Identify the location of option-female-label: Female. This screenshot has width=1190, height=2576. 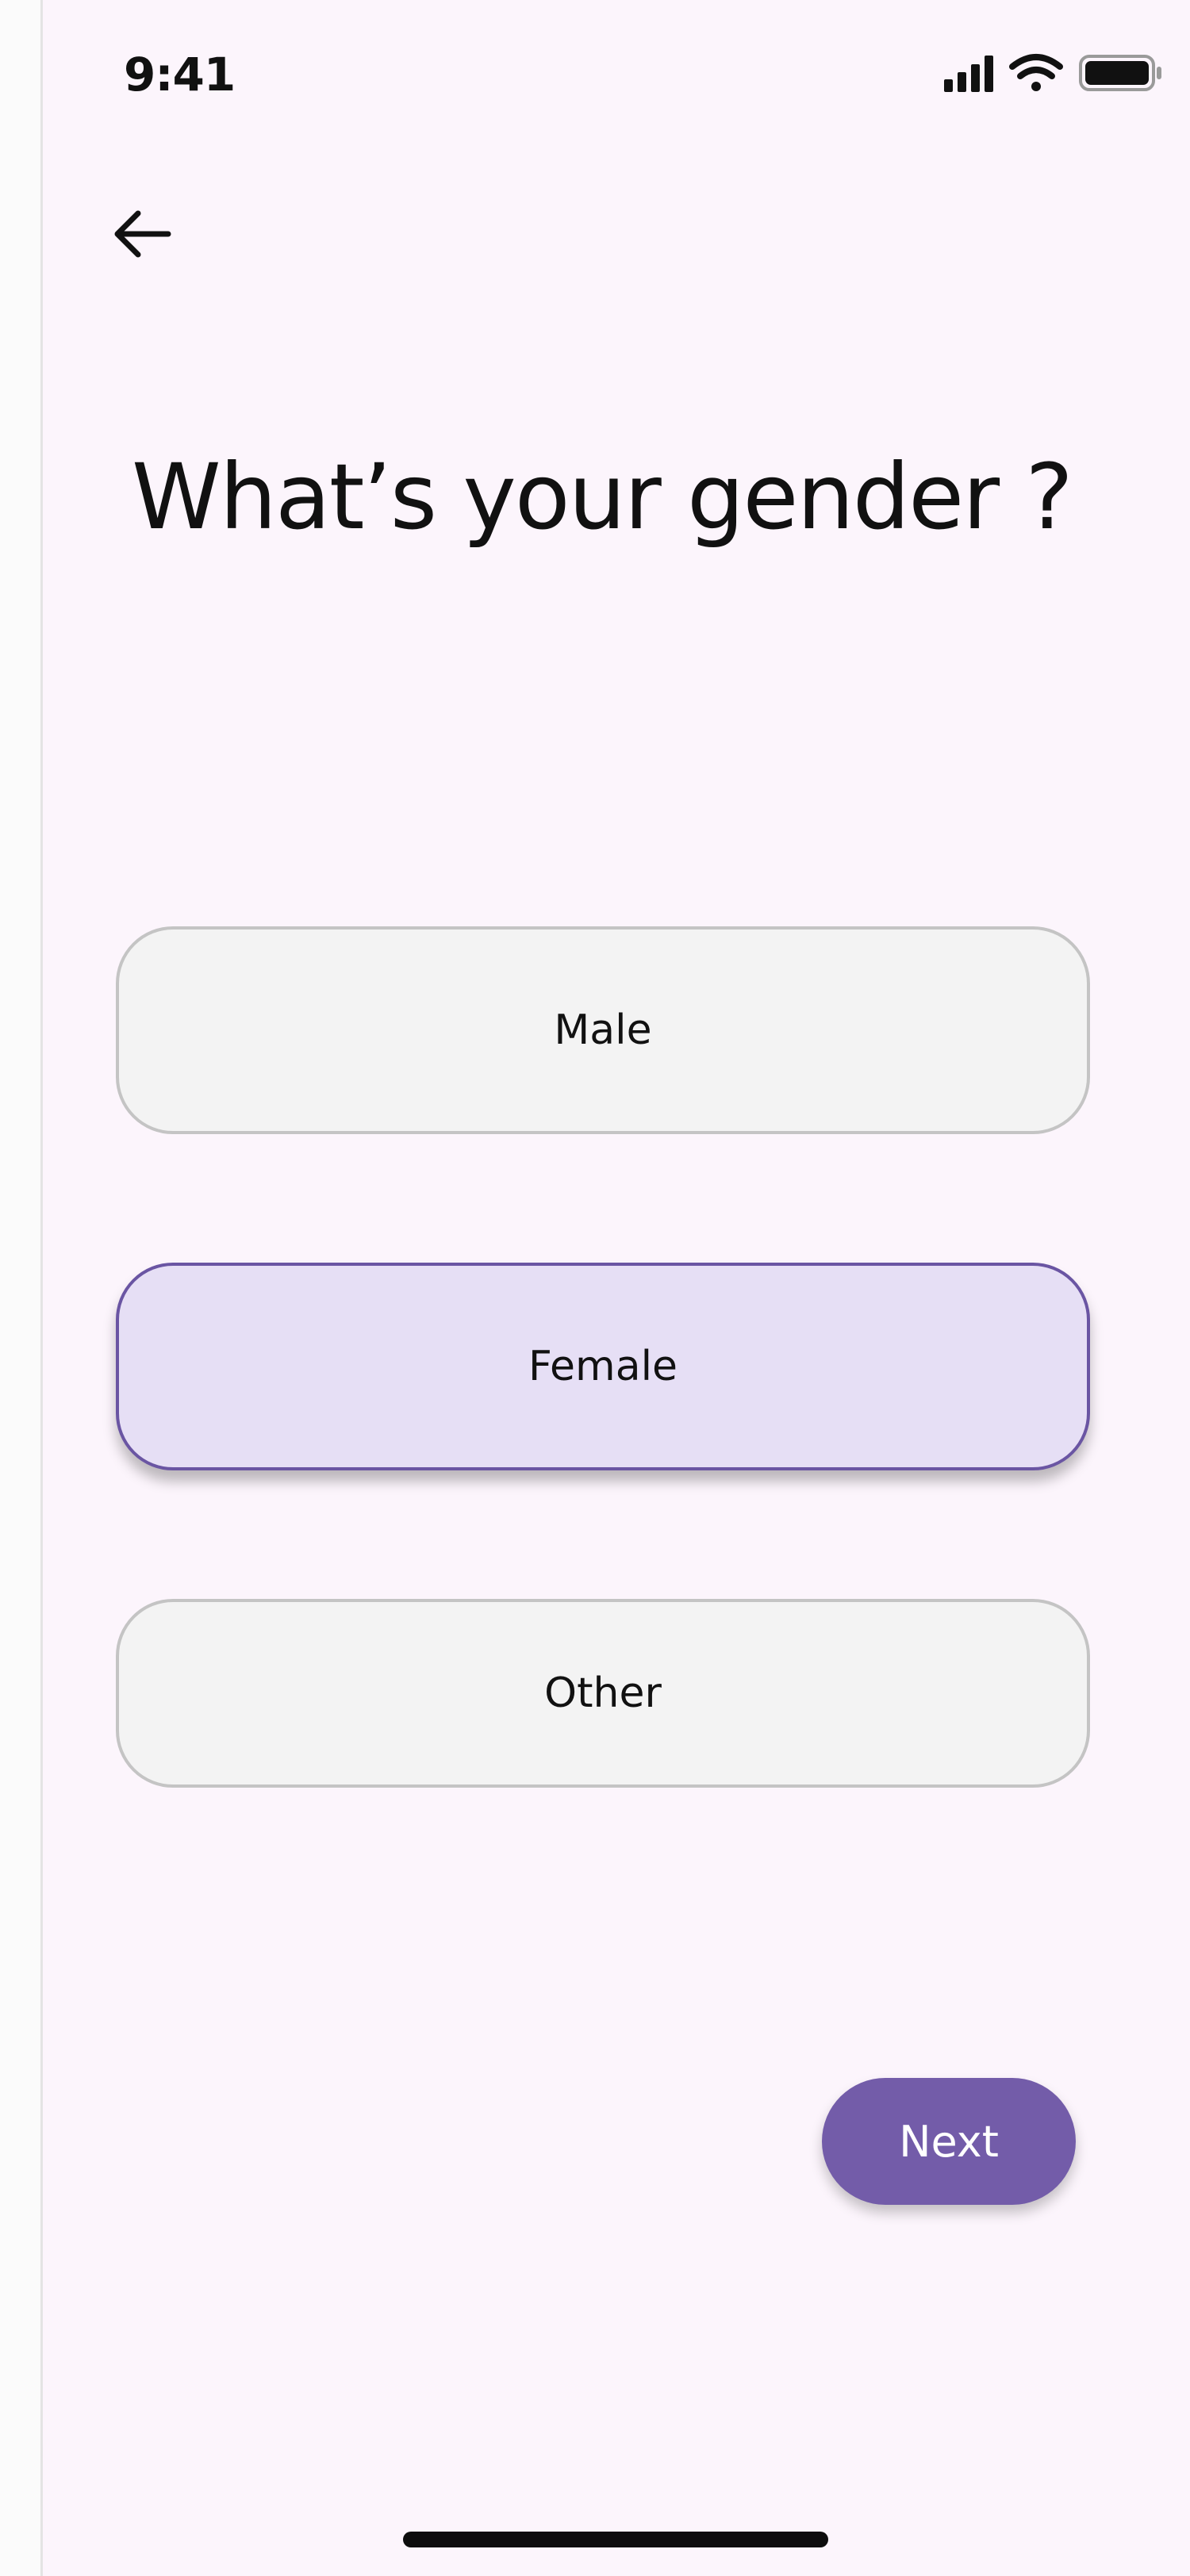
(603, 1366).